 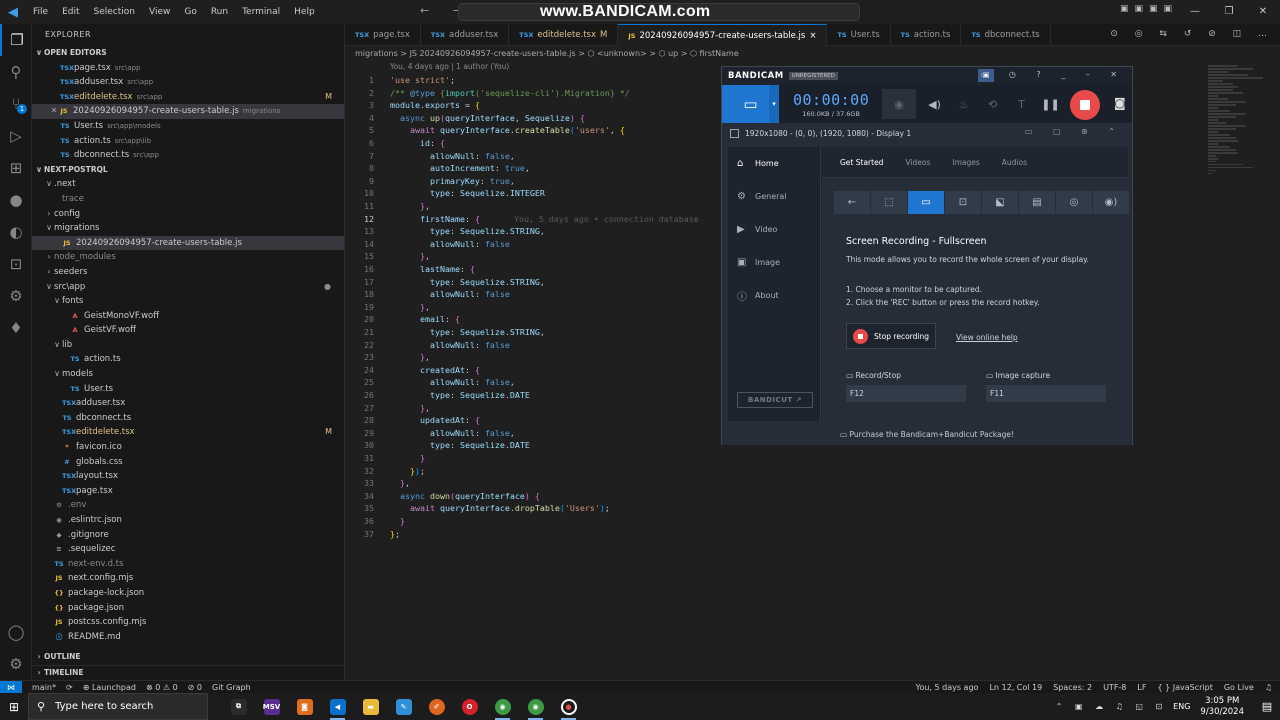 What do you see at coordinates (188, 199) in the screenshot?
I see `tree-file: trace` at bounding box center [188, 199].